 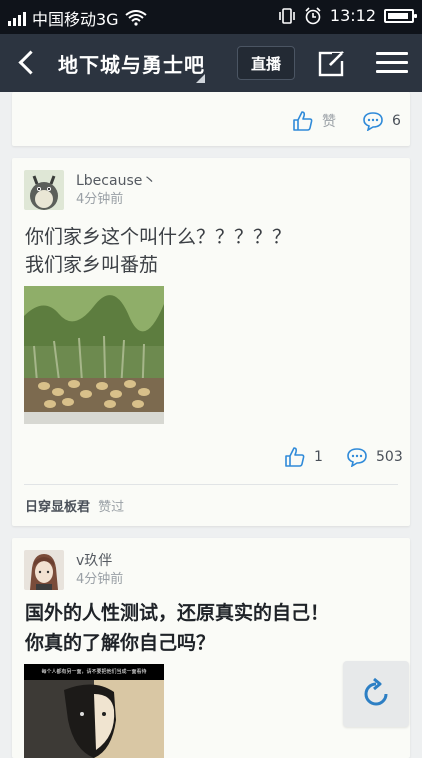 What do you see at coordinates (329, 122) in the screenshot?
I see `like-label: 赞` at bounding box center [329, 122].